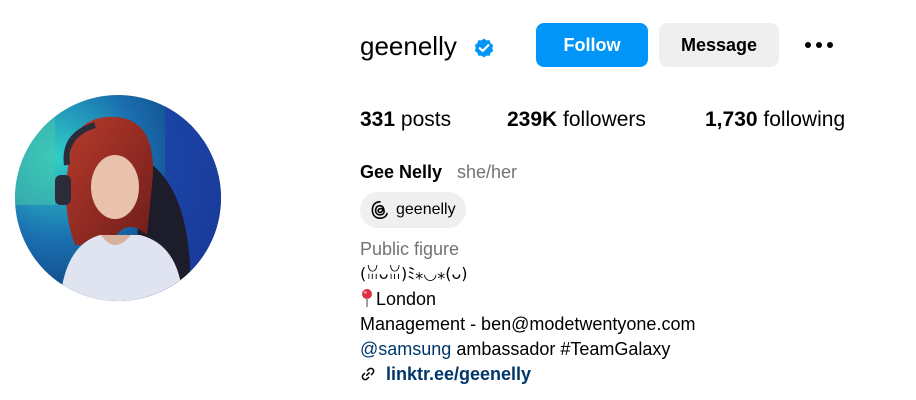 The width and height of the screenshot is (916, 400). I want to click on threads-link: geenelly, so click(413, 210).